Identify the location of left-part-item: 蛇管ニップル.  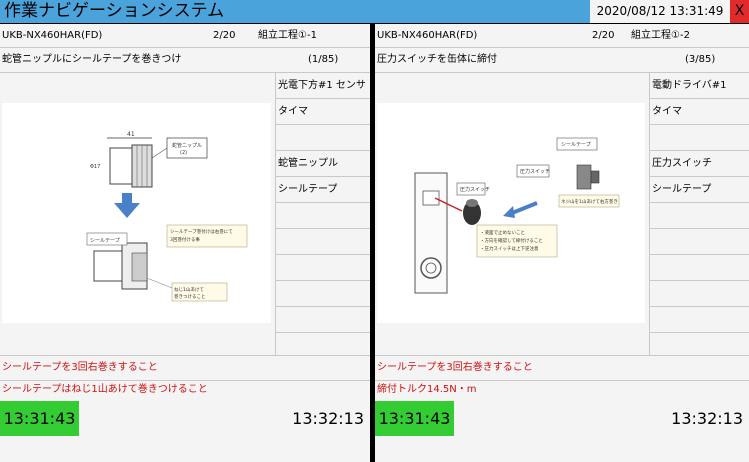
(323, 164).